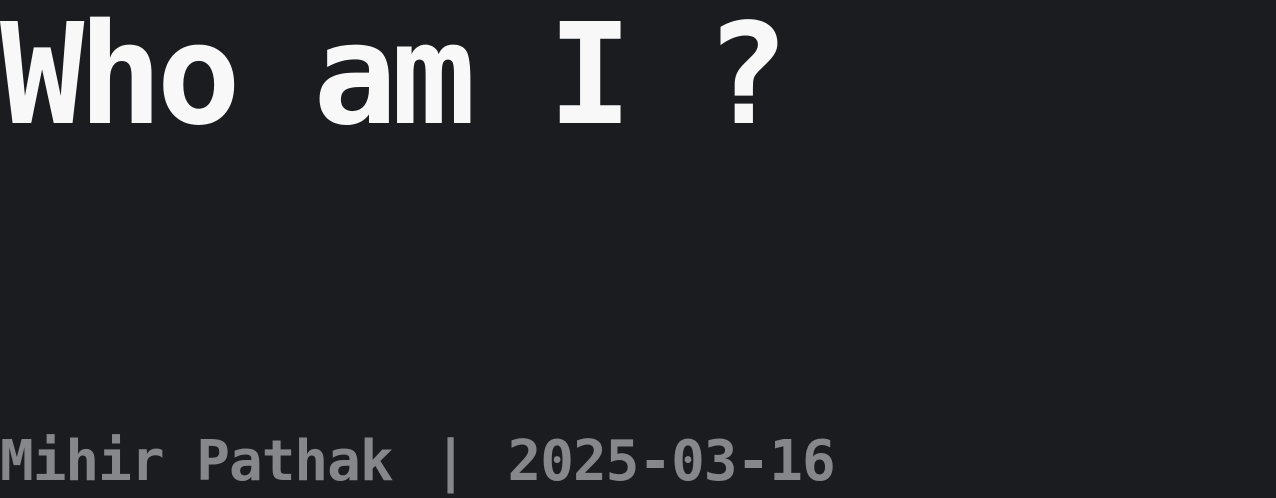  I want to click on post-date: 2025-03-16, so click(671, 461).